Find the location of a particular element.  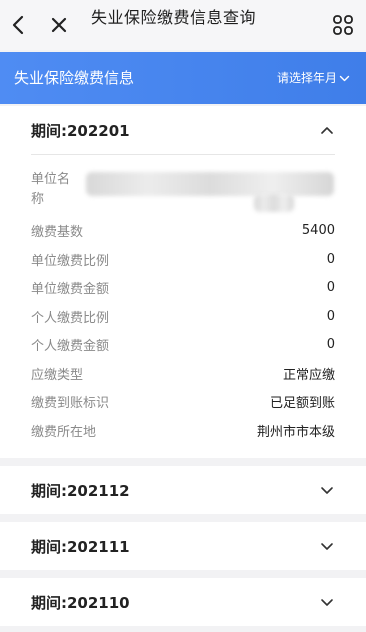

record-header: 期间:202110 is located at coordinates (183, 602).